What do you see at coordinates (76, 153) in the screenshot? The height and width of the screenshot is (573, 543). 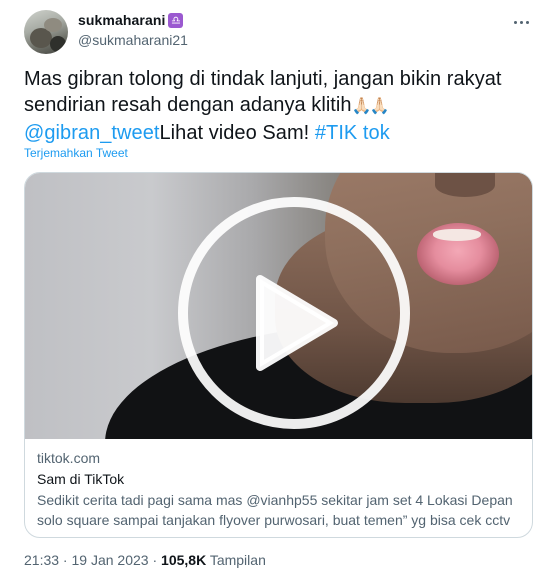 I see `translate-tweet-link: Terjemahkan Tweet` at bounding box center [76, 153].